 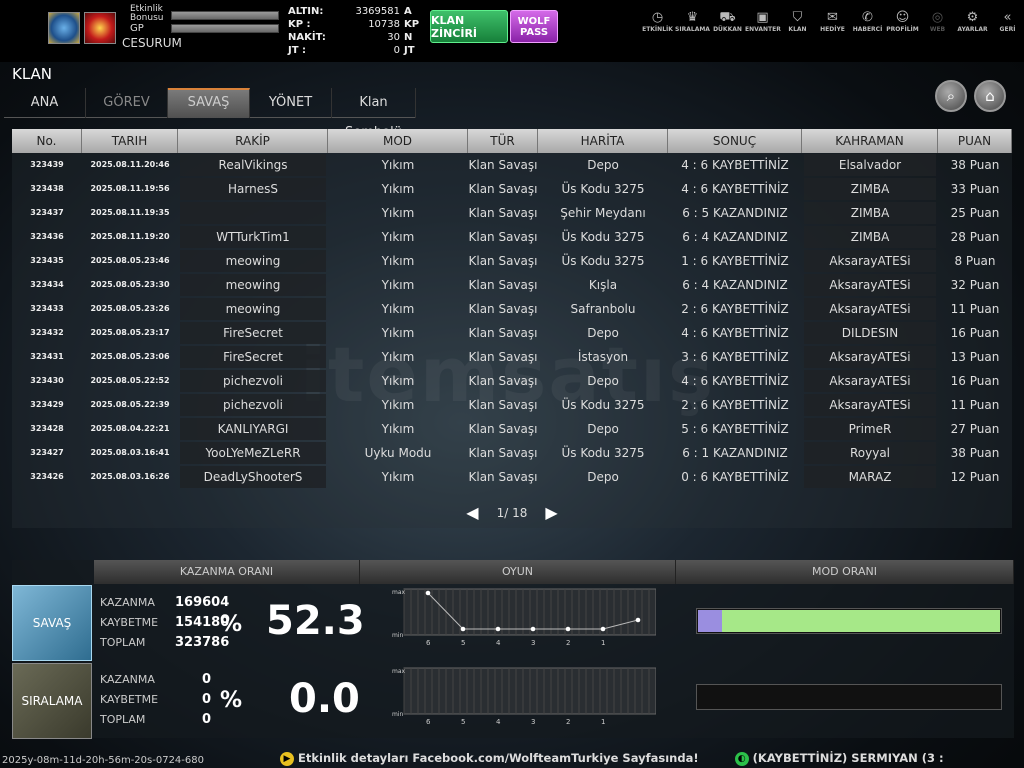 What do you see at coordinates (123, 719) in the screenshot?
I see `siralama-total-label: TOPLAM` at bounding box center [123, 719].